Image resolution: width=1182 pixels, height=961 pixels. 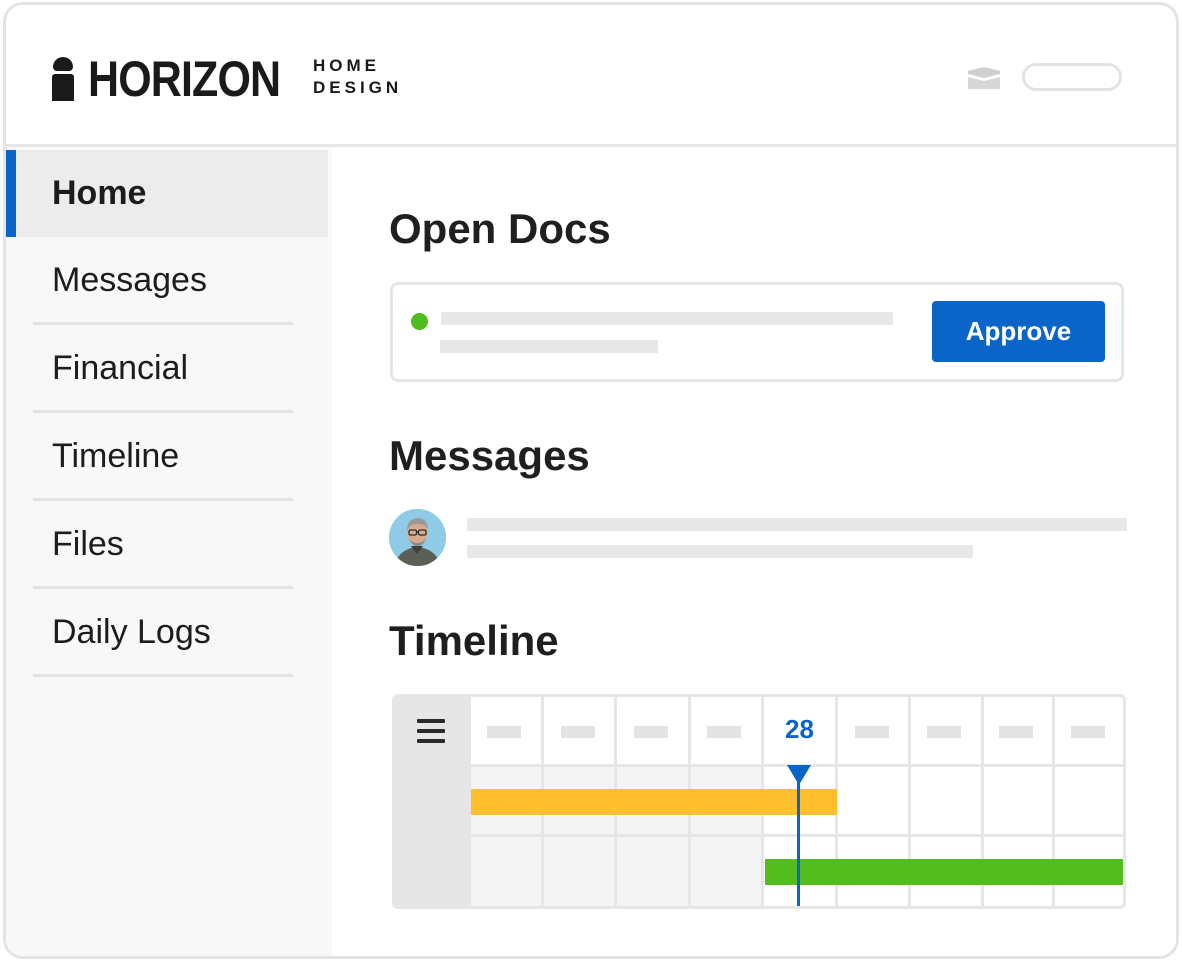 I want to click on timeline-gantt: 28, so click(x=759, y=801).